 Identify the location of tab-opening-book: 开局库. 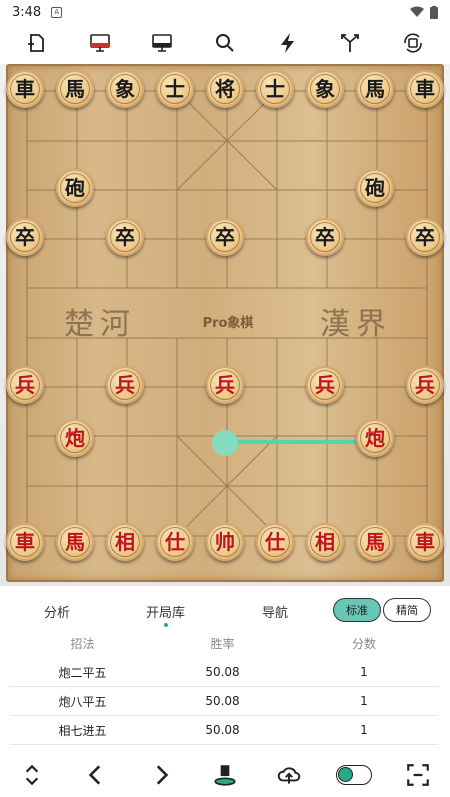
(165, 614).